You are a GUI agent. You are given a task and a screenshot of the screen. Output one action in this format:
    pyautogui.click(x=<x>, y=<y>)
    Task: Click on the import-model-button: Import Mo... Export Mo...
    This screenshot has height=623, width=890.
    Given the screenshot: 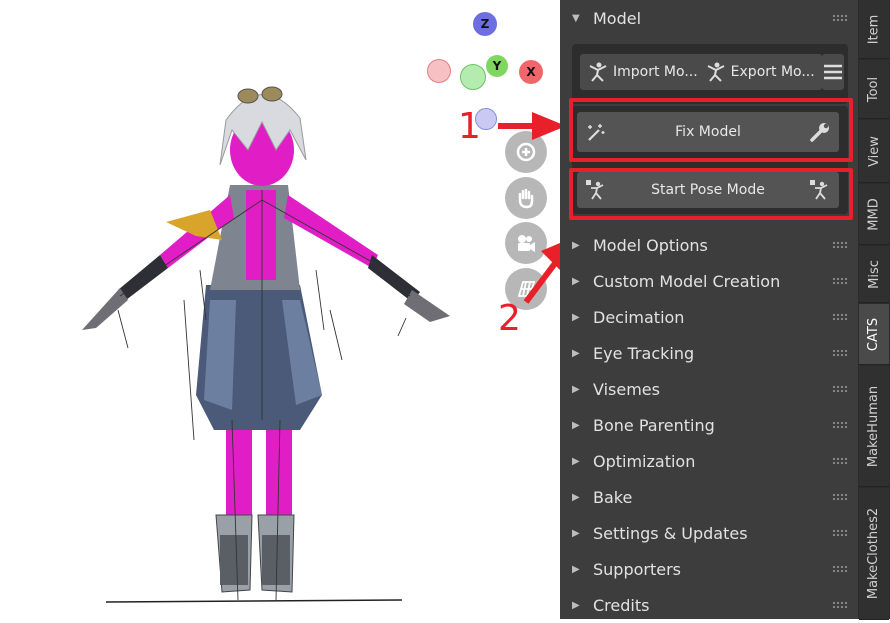 What is the action you would take?
    pyautogui.click(x=701, y=72)
    